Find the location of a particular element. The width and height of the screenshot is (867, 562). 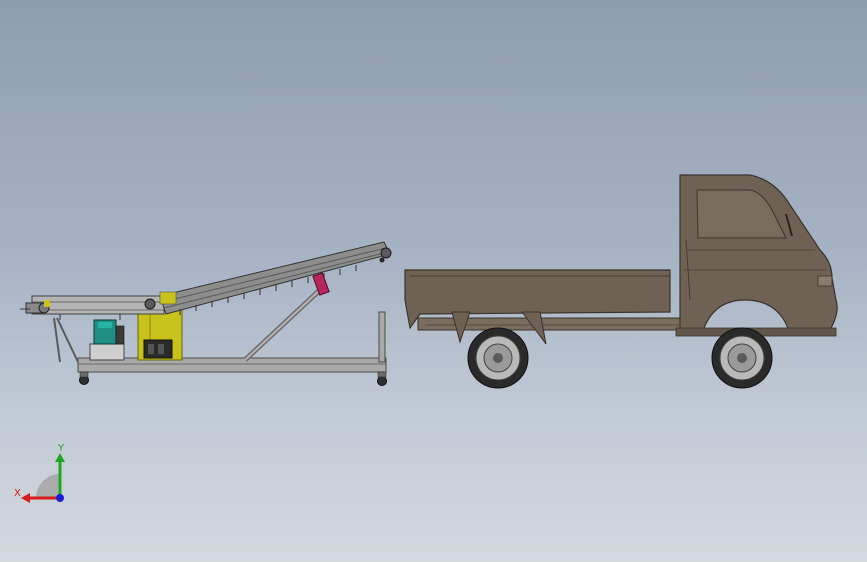

conveyor-loader is located at coordinates (206, 313).